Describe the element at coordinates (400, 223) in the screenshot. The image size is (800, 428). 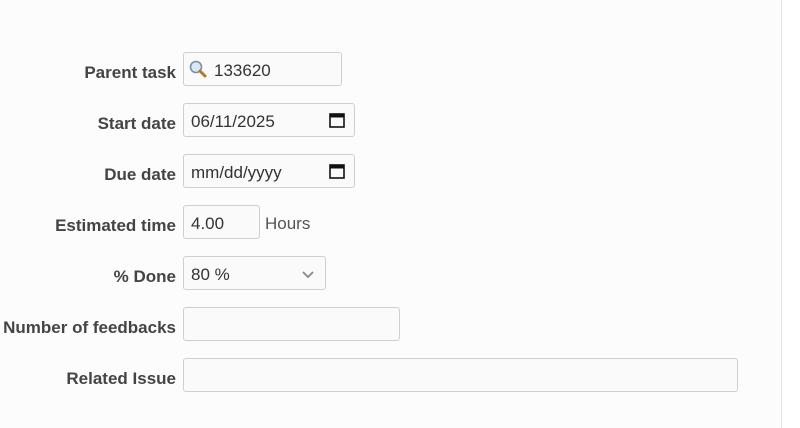
I see `estimated-time-row: Estimated time 4.00 Hours` at that location.